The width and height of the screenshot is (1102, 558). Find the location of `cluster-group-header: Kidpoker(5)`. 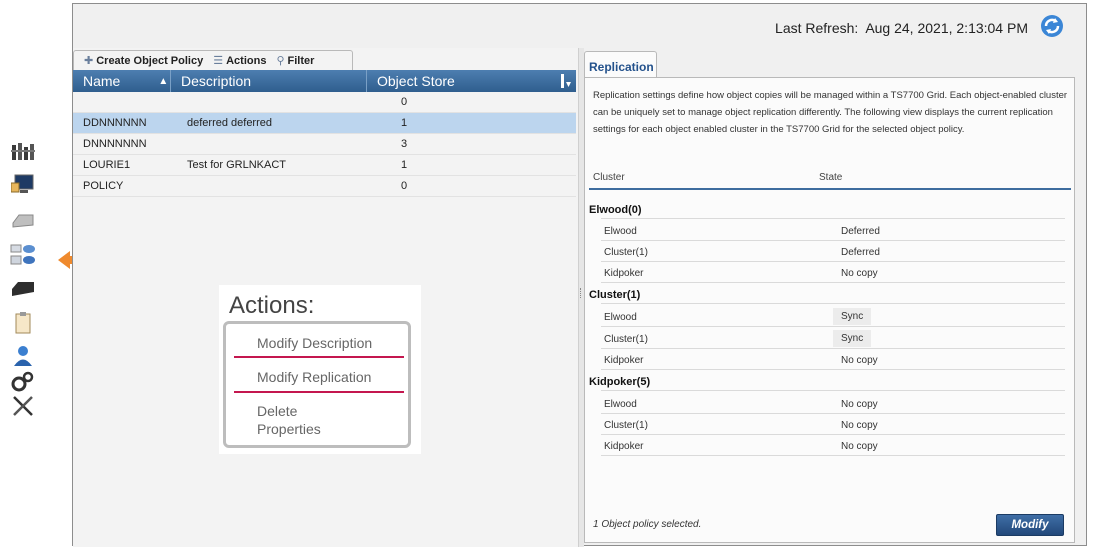

cluster-group-header: Kidpoker(5) is located at coordinates (830, 383).